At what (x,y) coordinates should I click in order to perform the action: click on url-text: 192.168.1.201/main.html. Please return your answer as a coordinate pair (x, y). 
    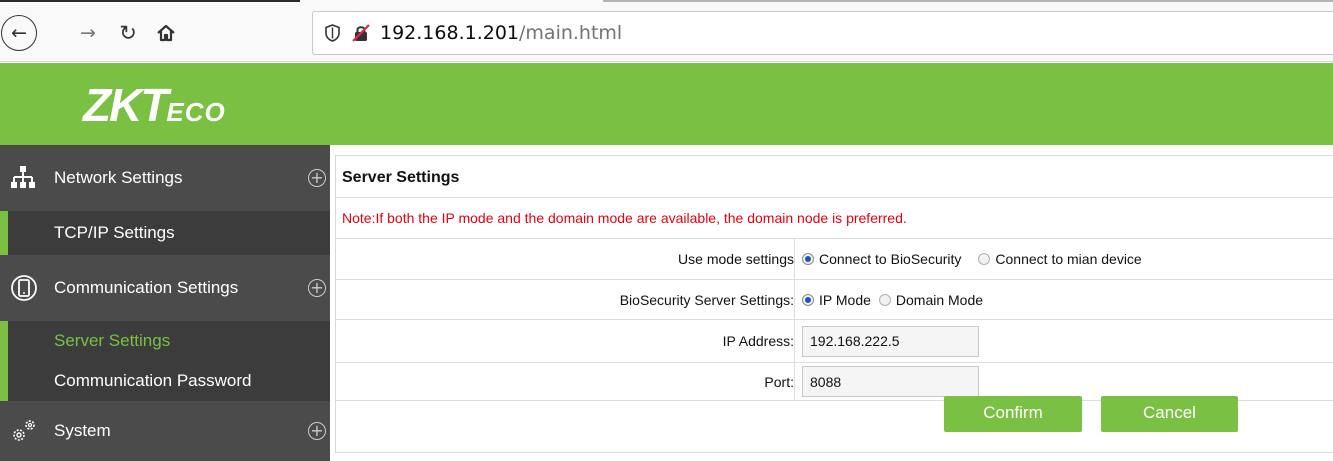
    Looking at the image, I should click on (501, 33).